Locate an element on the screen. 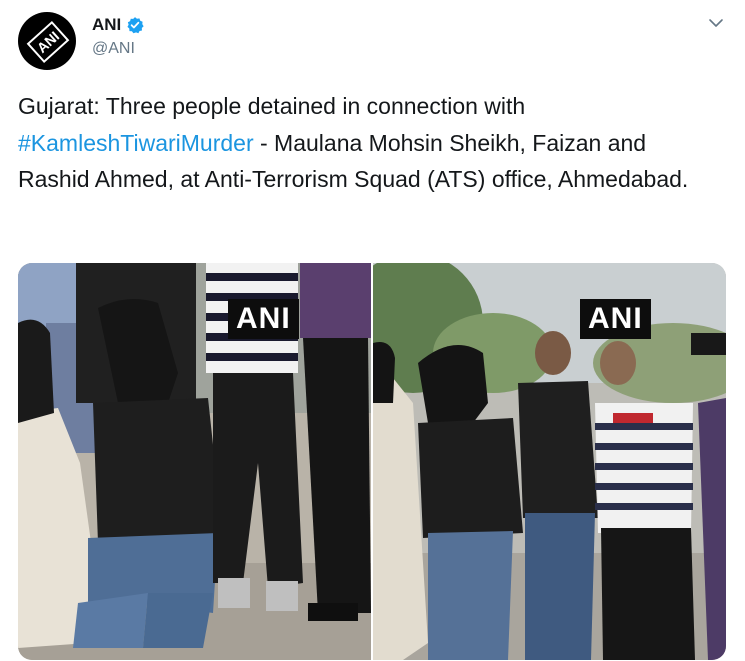 This screenshot has height=661, width=745. author-name-row: ANI is located at coordinates (118, 25).